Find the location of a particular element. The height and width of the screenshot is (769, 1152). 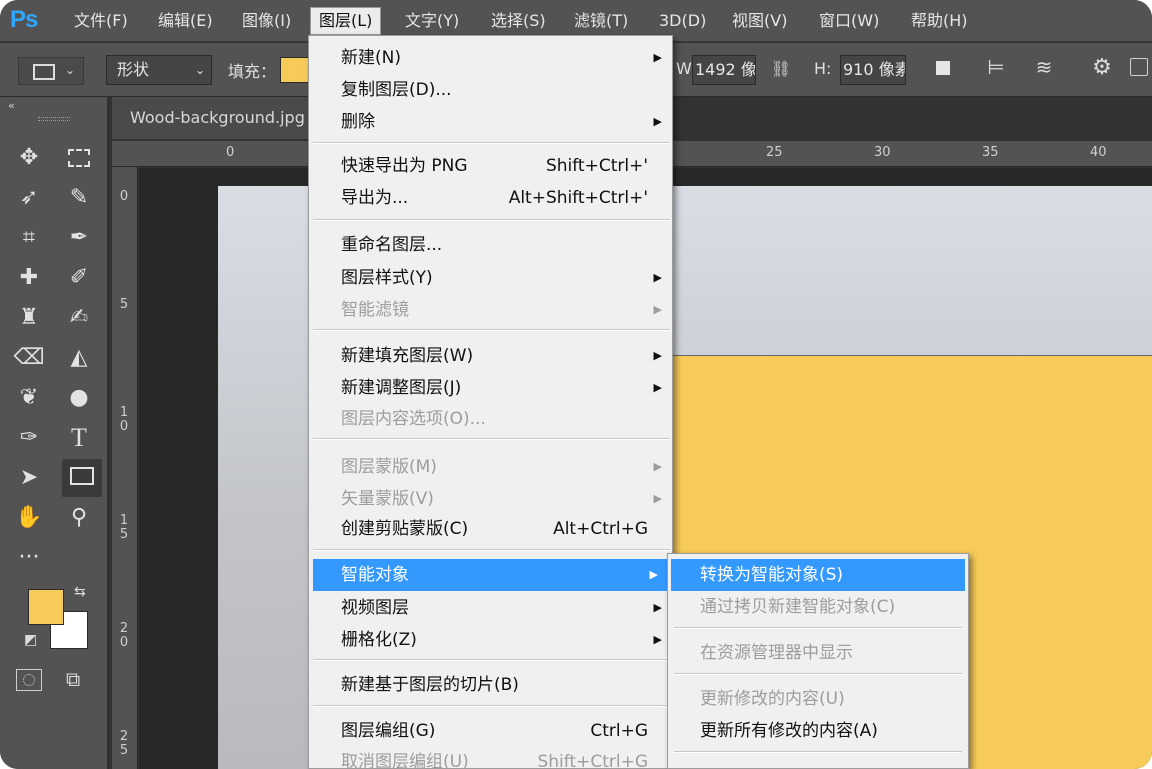

tool-preset-picker: ⌄ is located at coordinates (51, 71).